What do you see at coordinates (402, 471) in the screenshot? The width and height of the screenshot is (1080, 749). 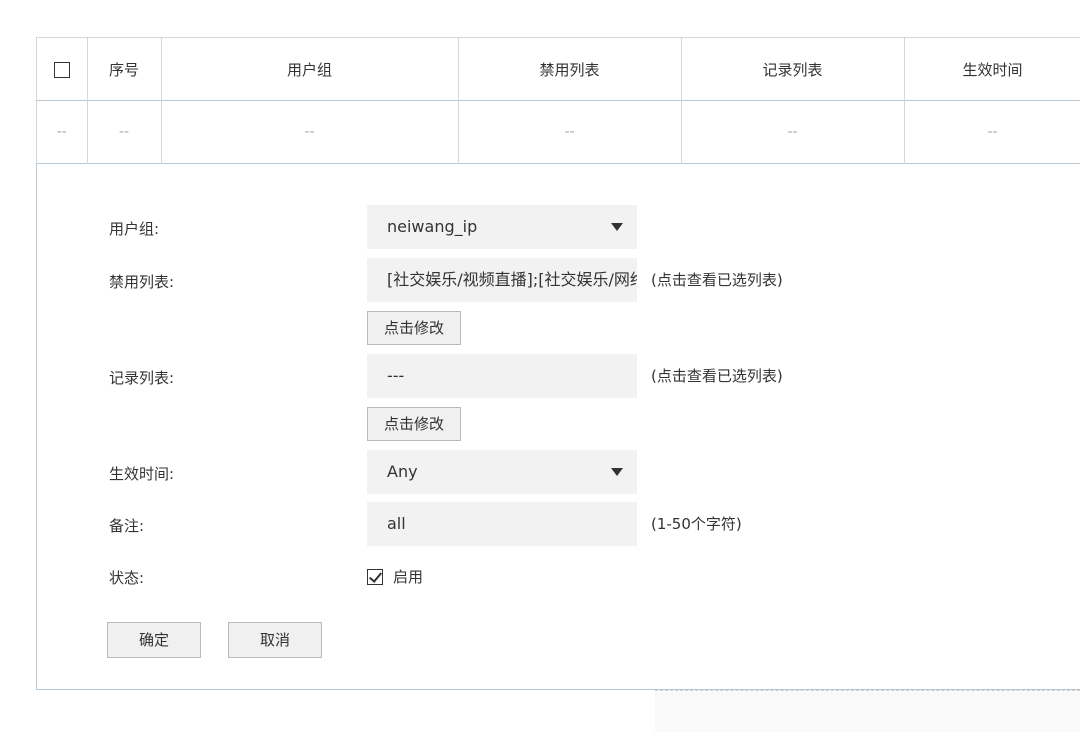 I see `effective-time-value: Any` at bounding box center [402, 471].